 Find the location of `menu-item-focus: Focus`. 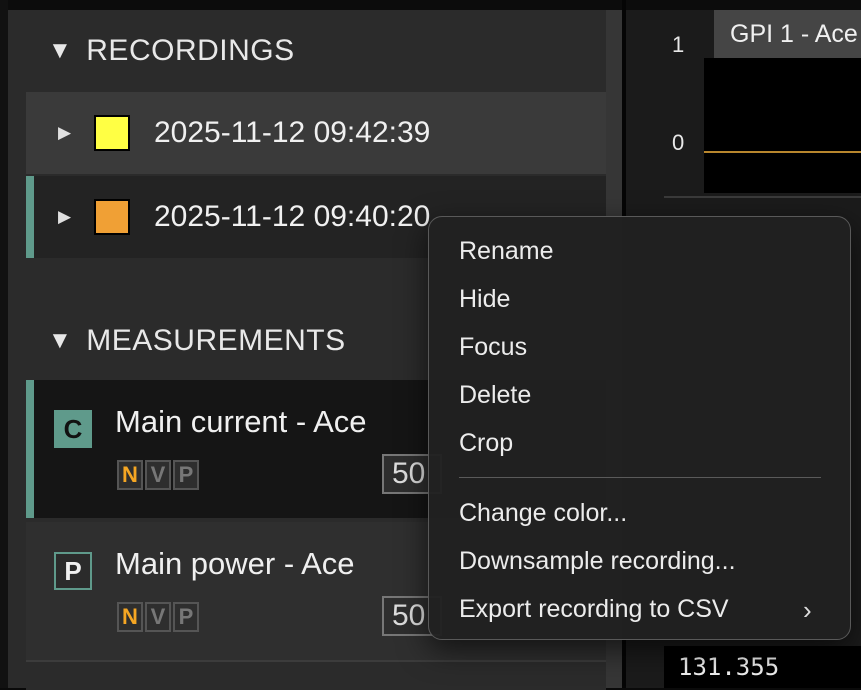

menu-item-focus: Focus is located at coordinates (493, 347).